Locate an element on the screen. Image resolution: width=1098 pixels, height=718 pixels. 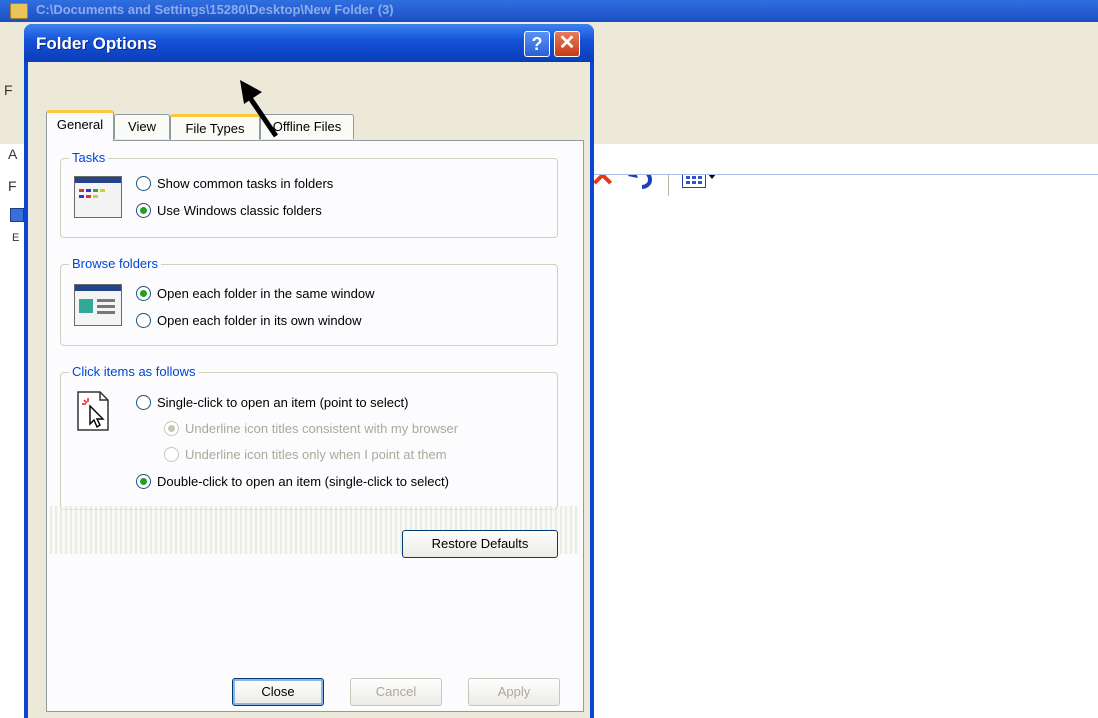
radio-label: Use Windows classic folders is located at coordinates (239, 210).